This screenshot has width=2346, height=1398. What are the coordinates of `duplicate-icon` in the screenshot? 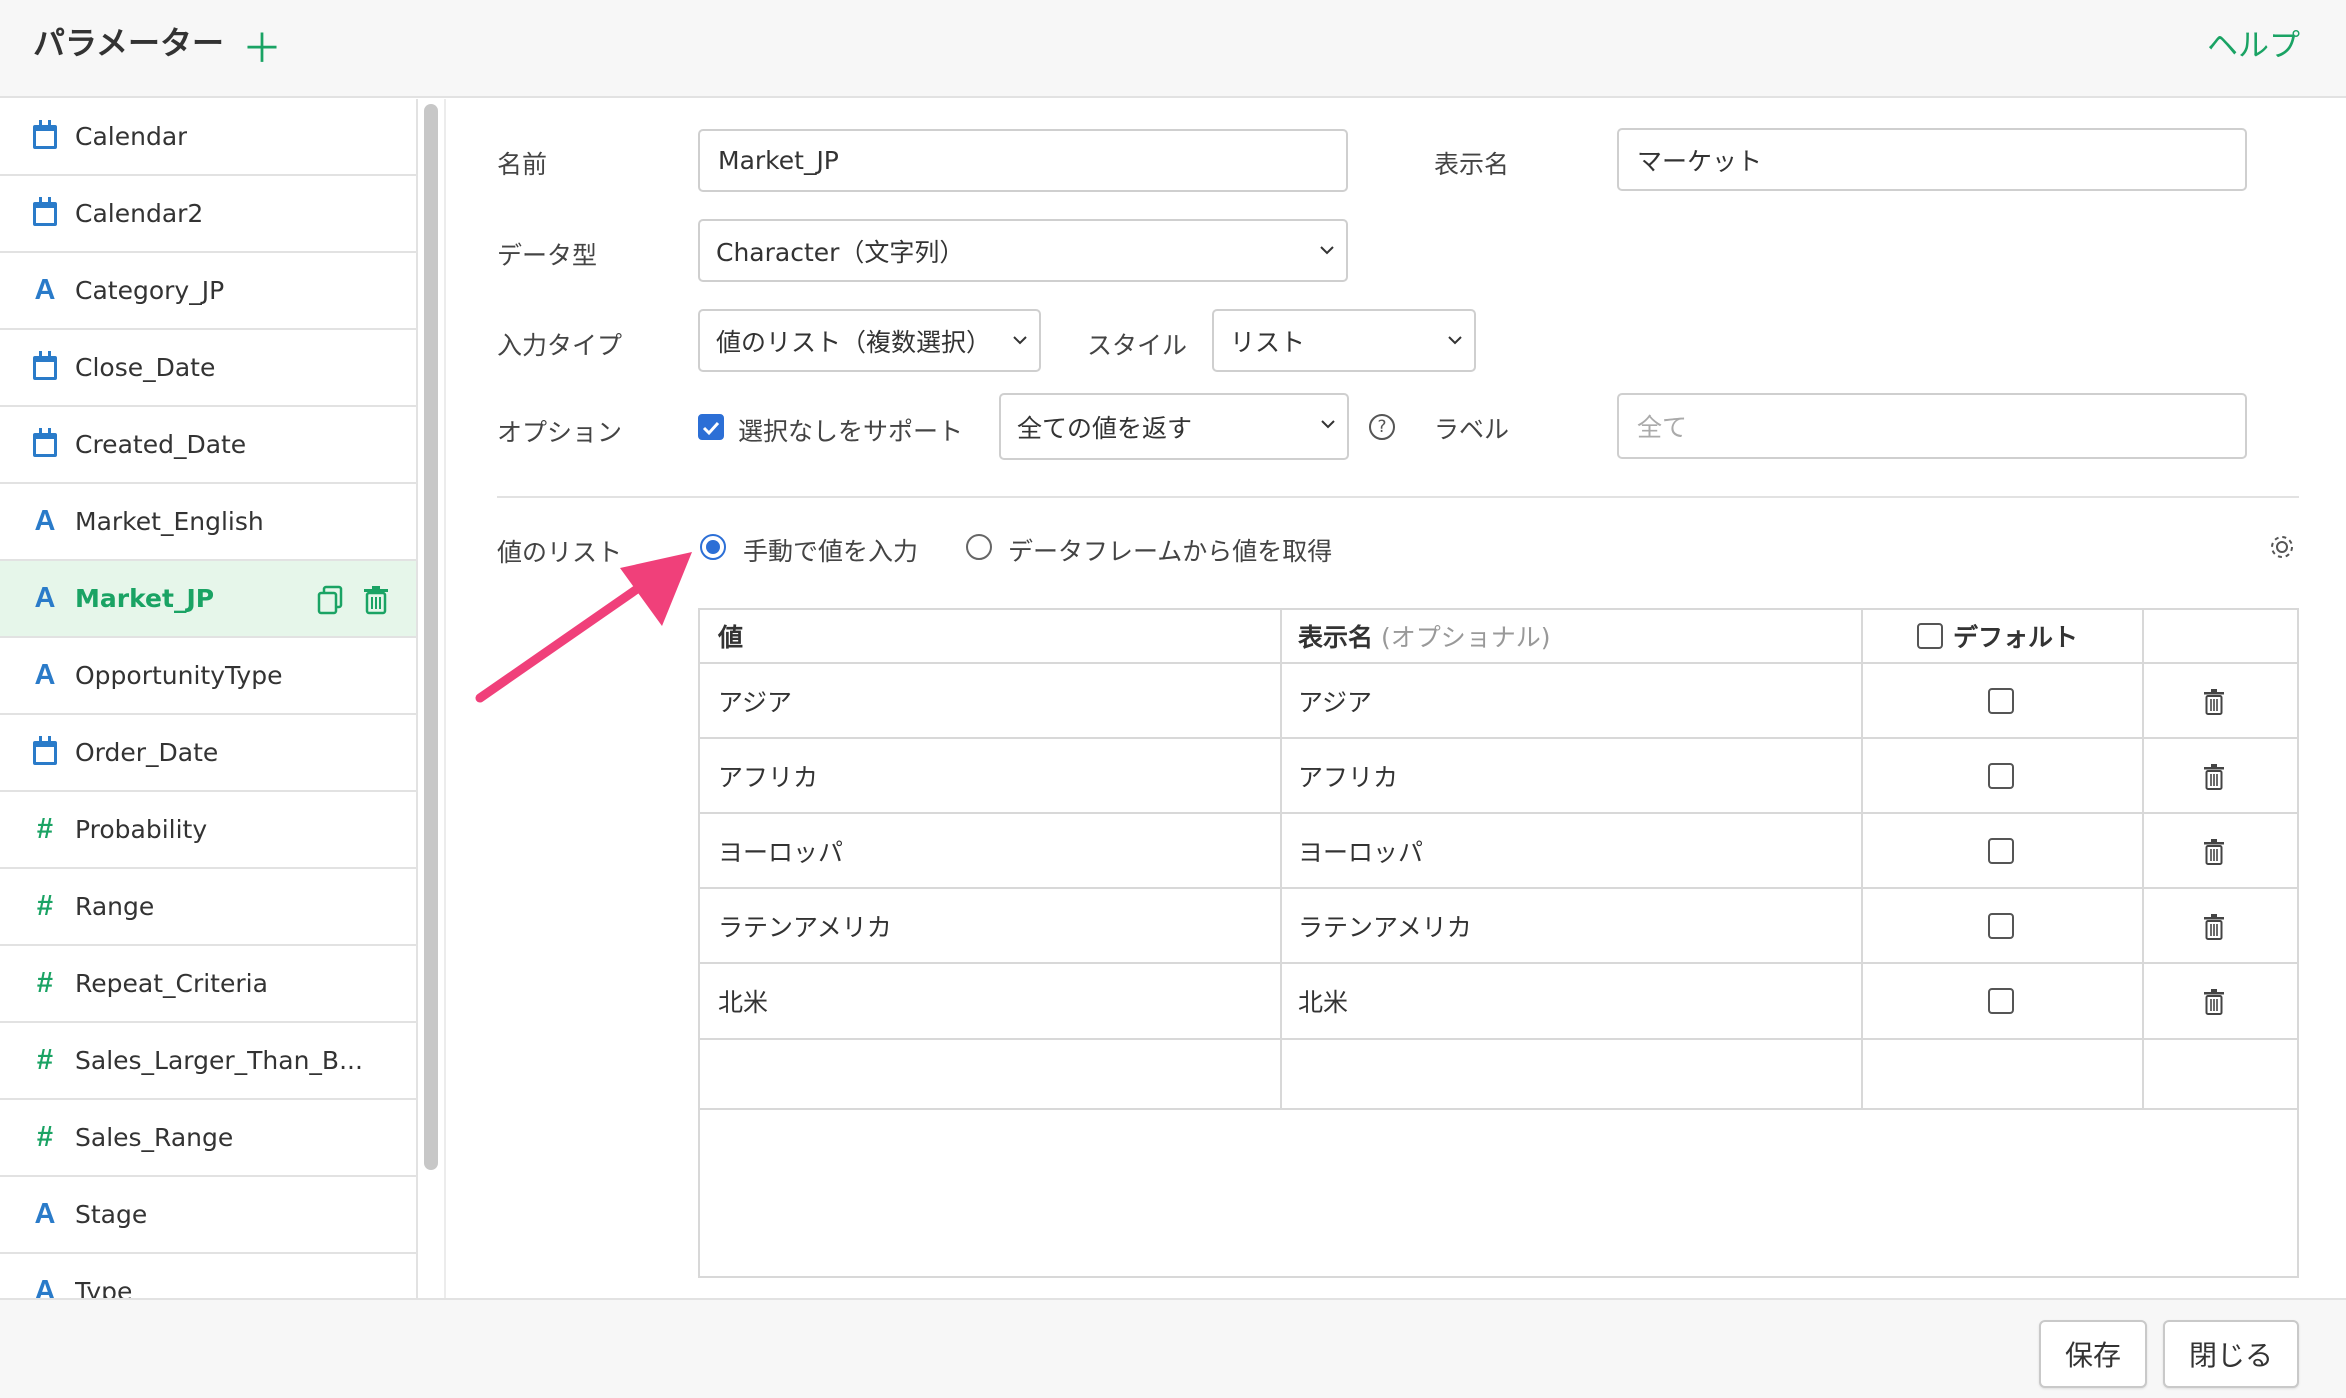 It's located at (330, 600).